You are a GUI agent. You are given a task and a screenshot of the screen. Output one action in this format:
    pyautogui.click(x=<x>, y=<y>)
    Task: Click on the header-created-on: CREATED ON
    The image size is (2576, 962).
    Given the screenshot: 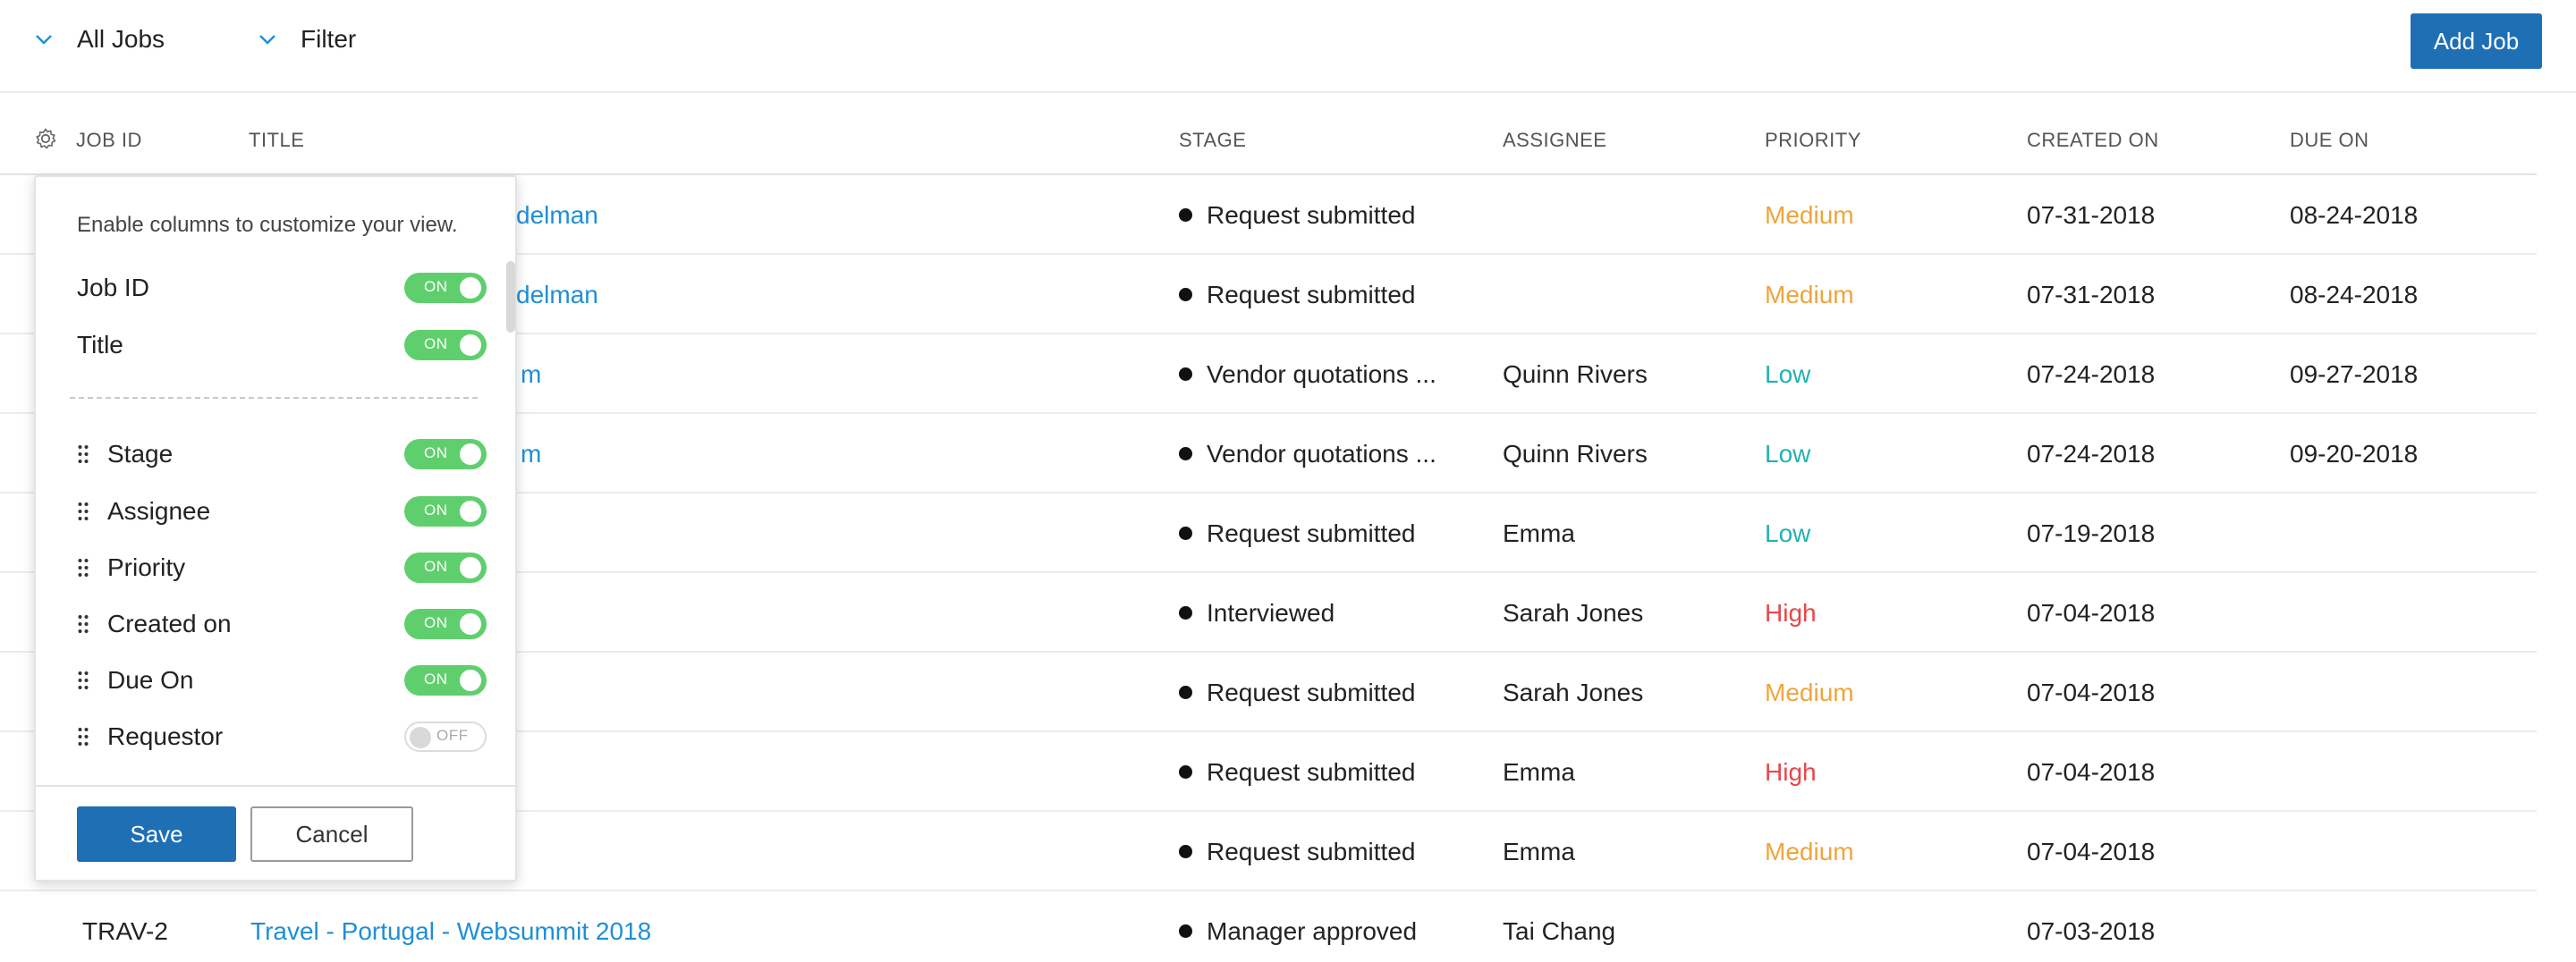 What is the action you would take?
    pyautogui.click(x=2093, y=140)
    